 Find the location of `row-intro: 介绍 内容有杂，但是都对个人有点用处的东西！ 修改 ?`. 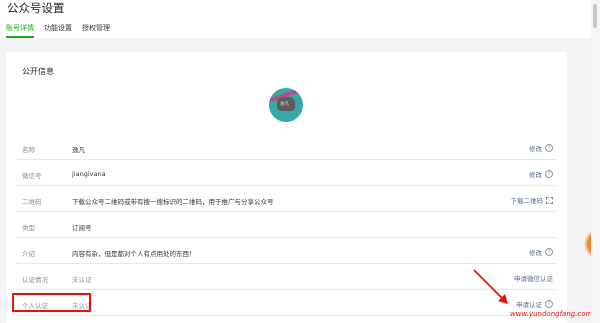

row-intro: 介绍 内容有杂，但是都对个人有点用处的东西！ 修改 ? is located at coordinates (286, 252).